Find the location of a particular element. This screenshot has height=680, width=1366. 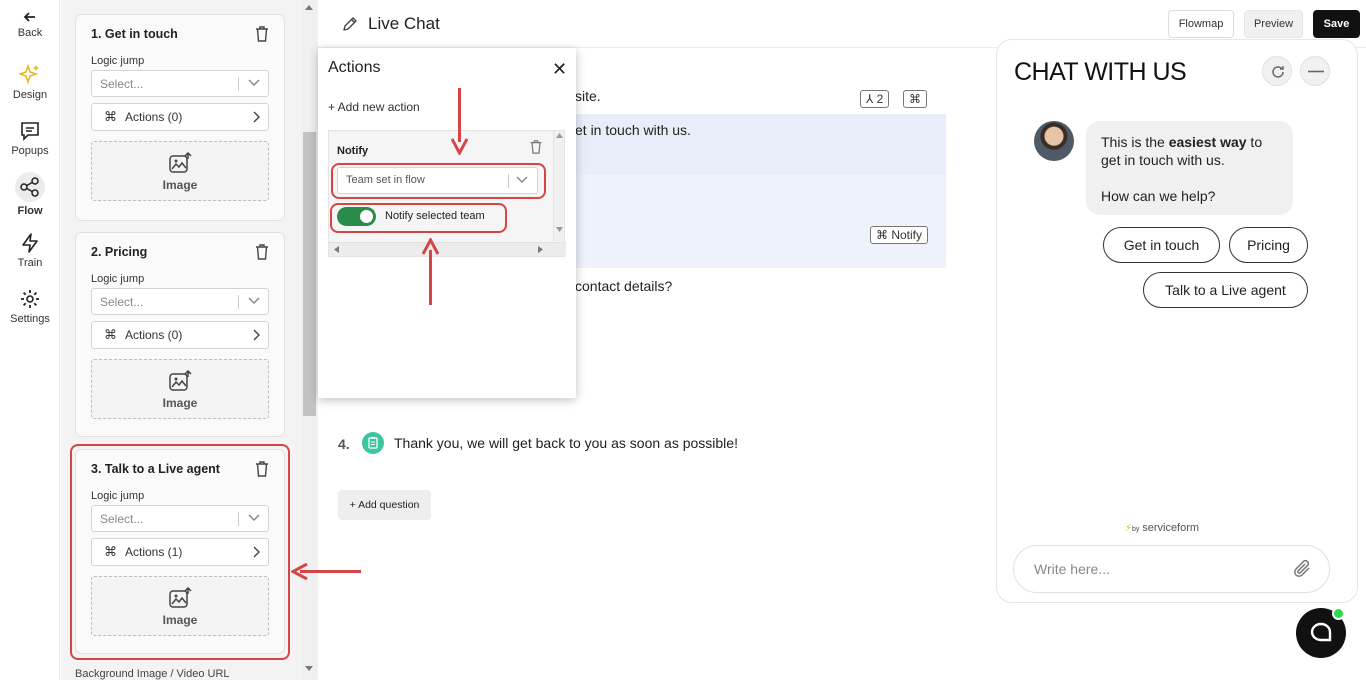

arrow-up-annotation is located at coordinates (430, 277).